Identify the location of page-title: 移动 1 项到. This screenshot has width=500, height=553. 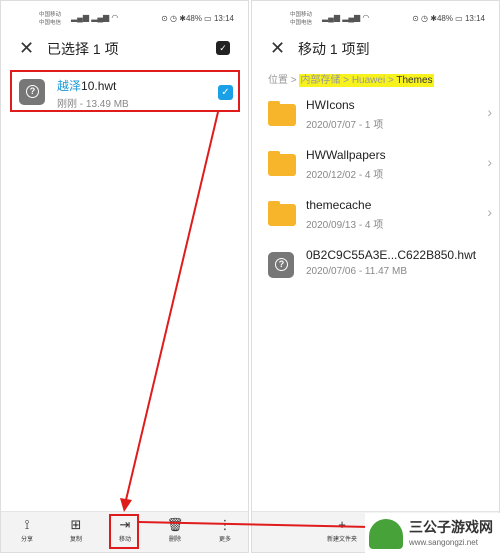
(334, 49).